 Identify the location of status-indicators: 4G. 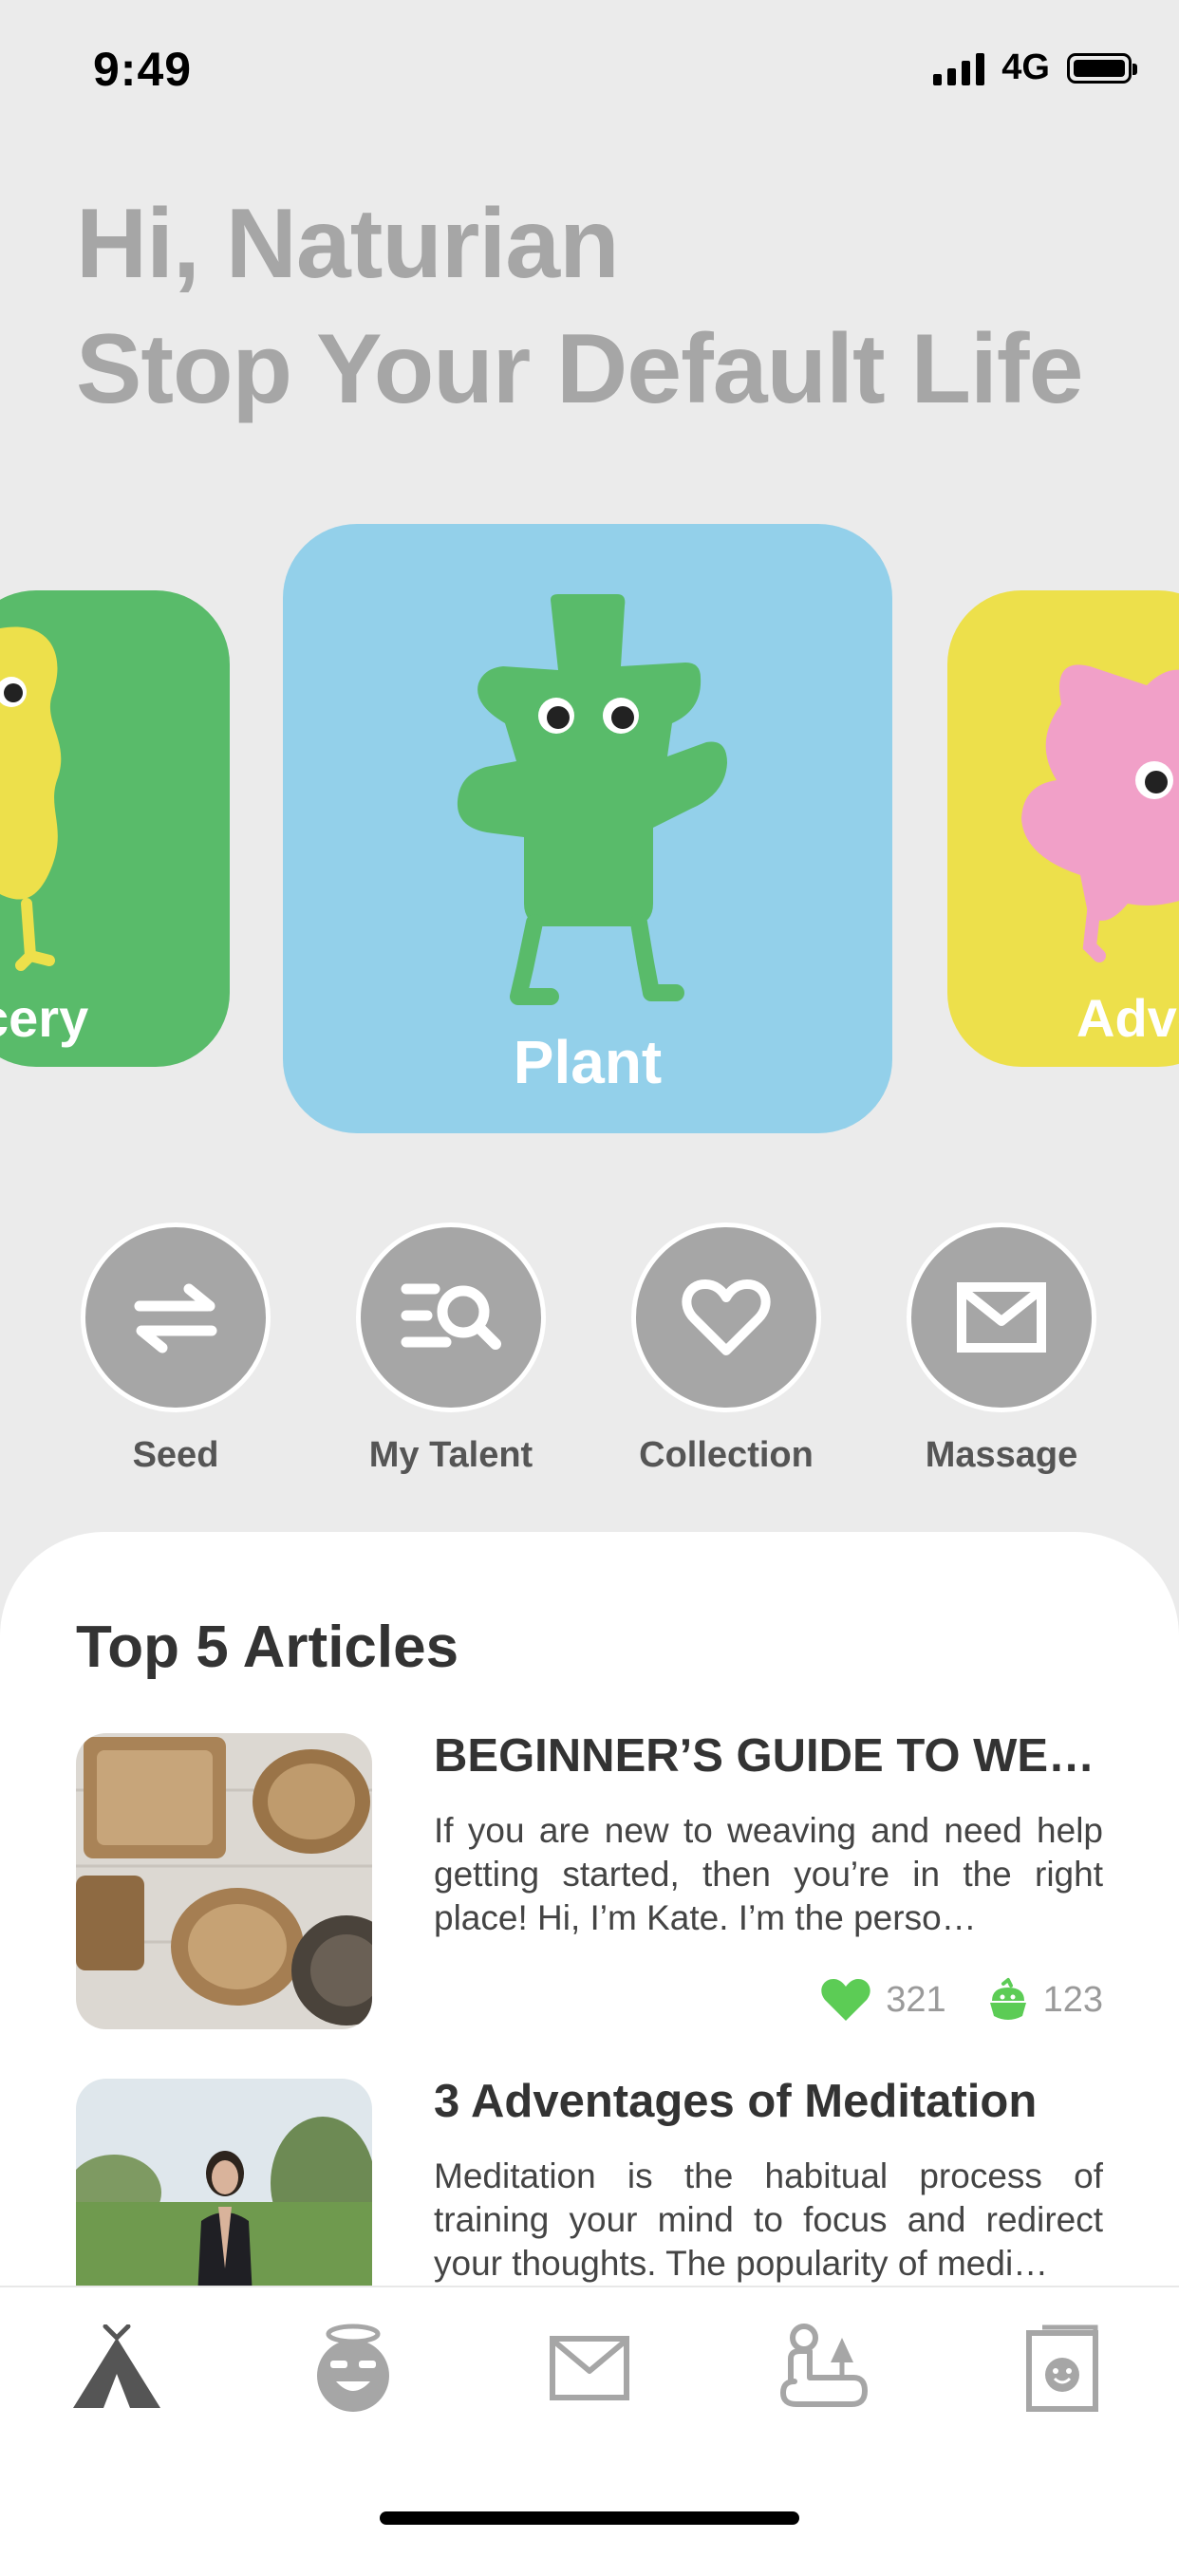
(1035, 67).